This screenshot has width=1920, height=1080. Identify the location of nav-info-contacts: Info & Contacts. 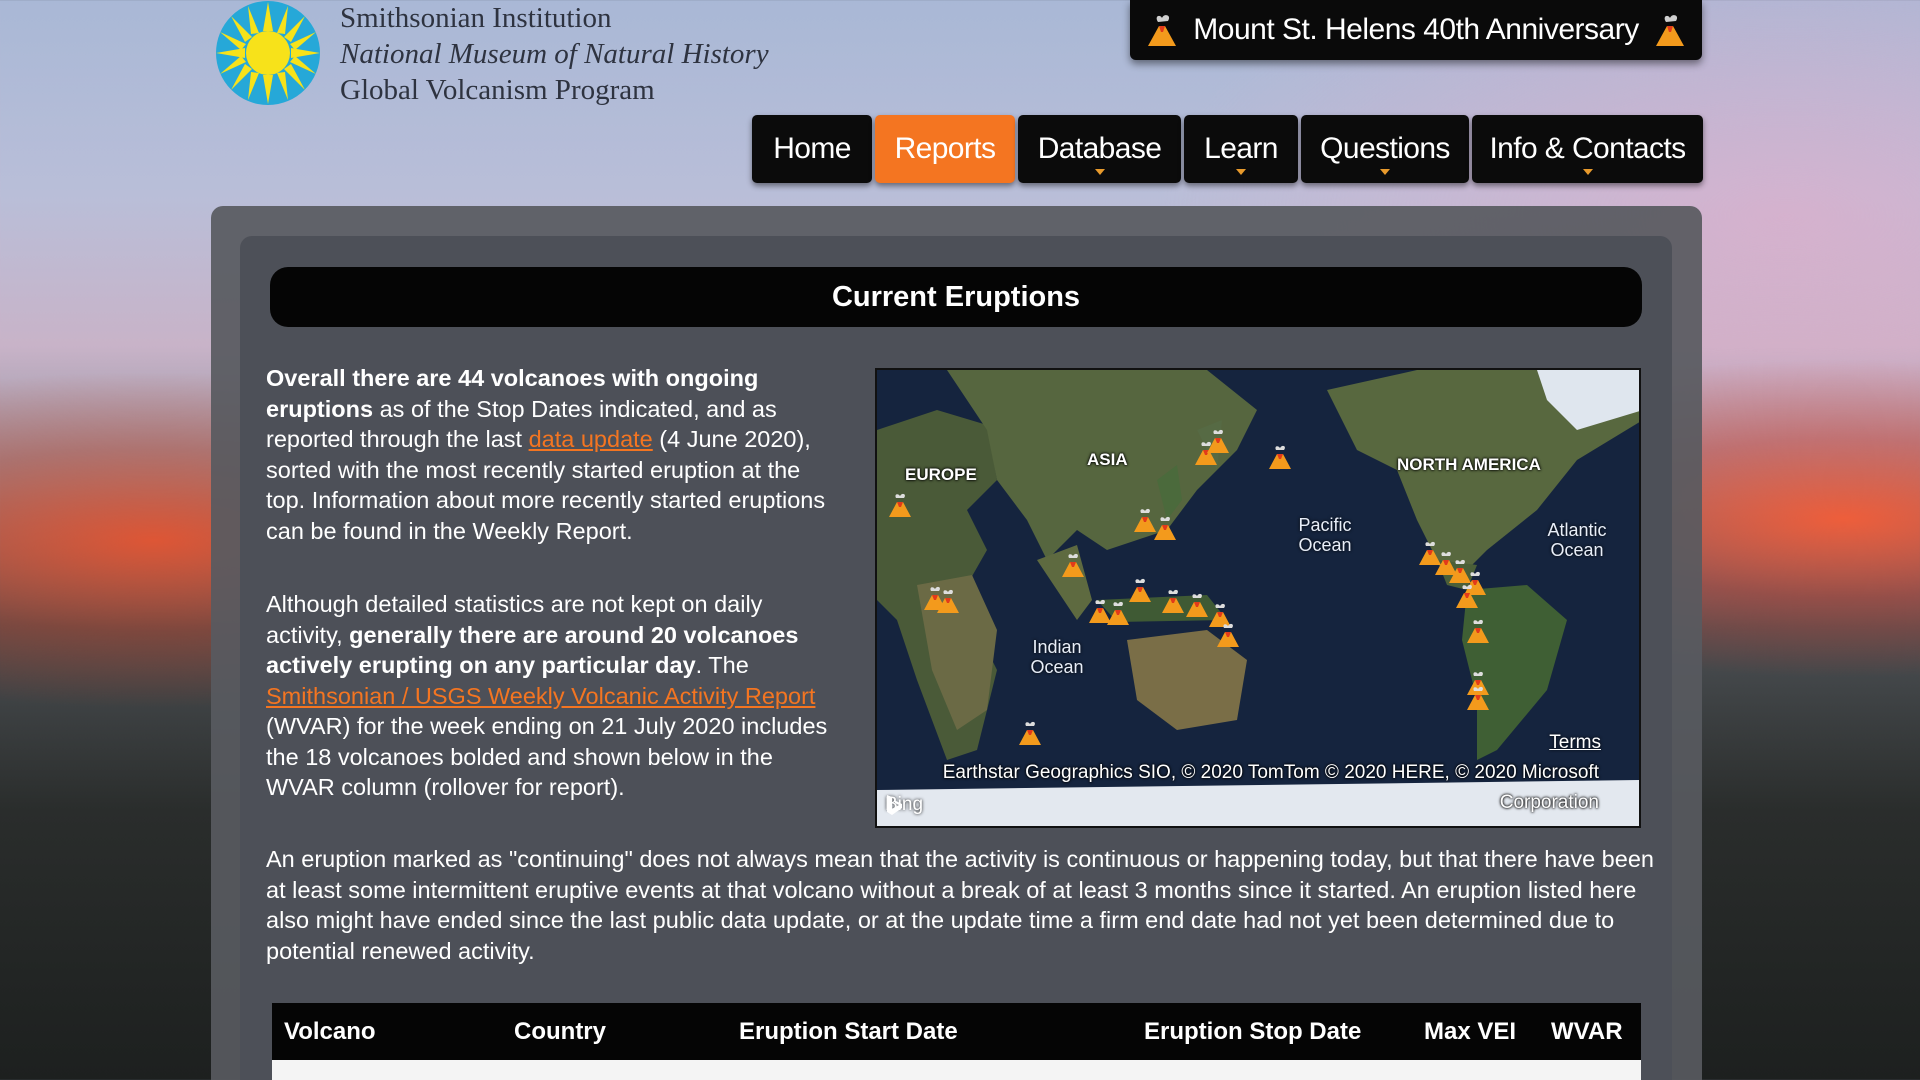
(1587, 149).